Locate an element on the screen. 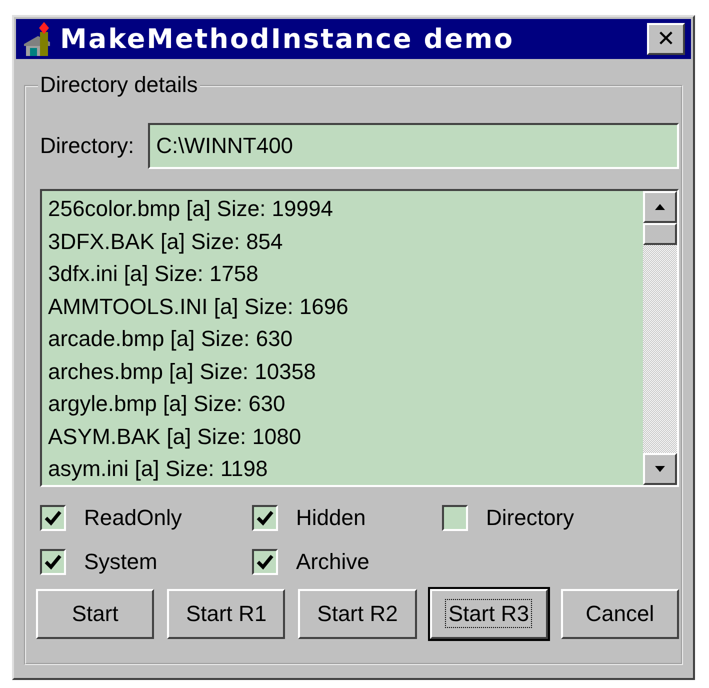 The height and width of the screenshot is (688, 709). checkbox-label: Archive is located at coordinates (333, 562).